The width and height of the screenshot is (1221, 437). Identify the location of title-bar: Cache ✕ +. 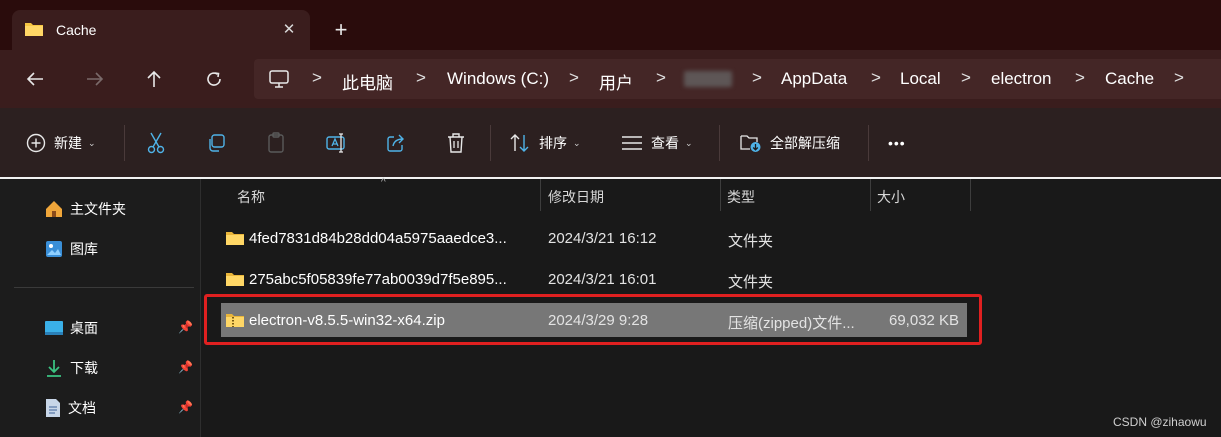
(610, 25).